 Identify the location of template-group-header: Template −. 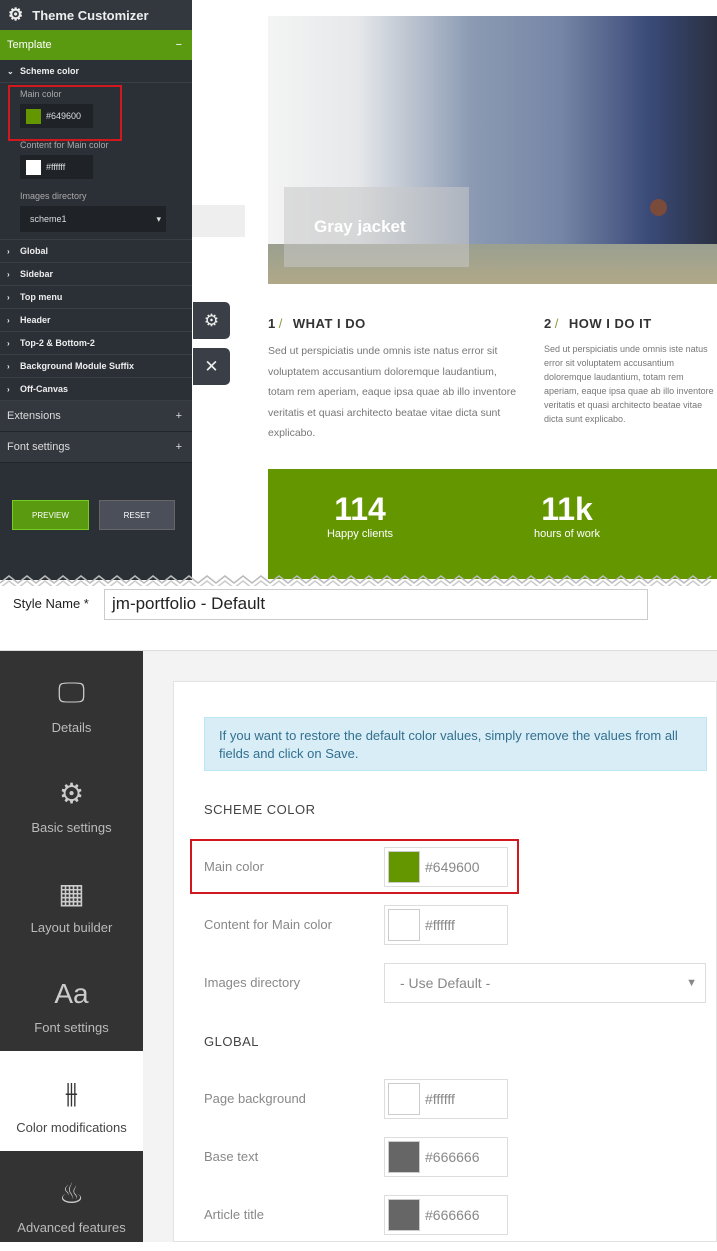
(96, 45).